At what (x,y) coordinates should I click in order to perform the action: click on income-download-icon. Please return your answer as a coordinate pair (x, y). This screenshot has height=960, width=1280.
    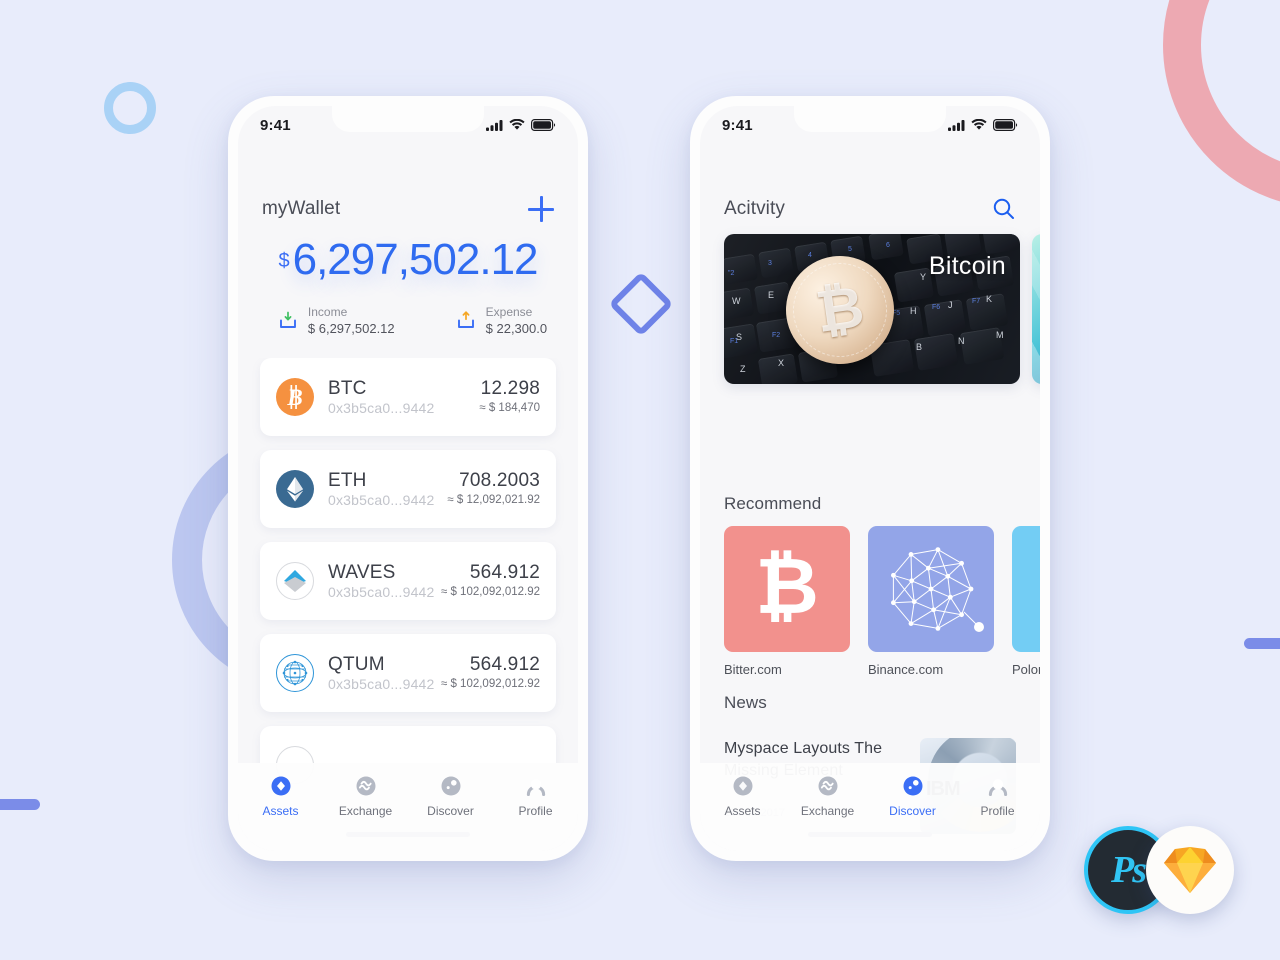
    Looking at the image, I should click on (287, 319).